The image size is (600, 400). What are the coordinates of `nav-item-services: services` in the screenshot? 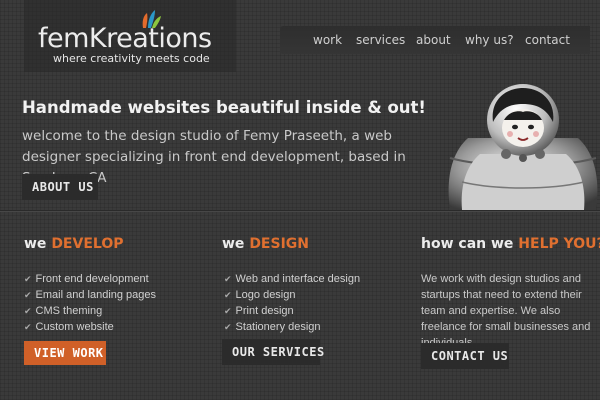 It's located at (380, 40).